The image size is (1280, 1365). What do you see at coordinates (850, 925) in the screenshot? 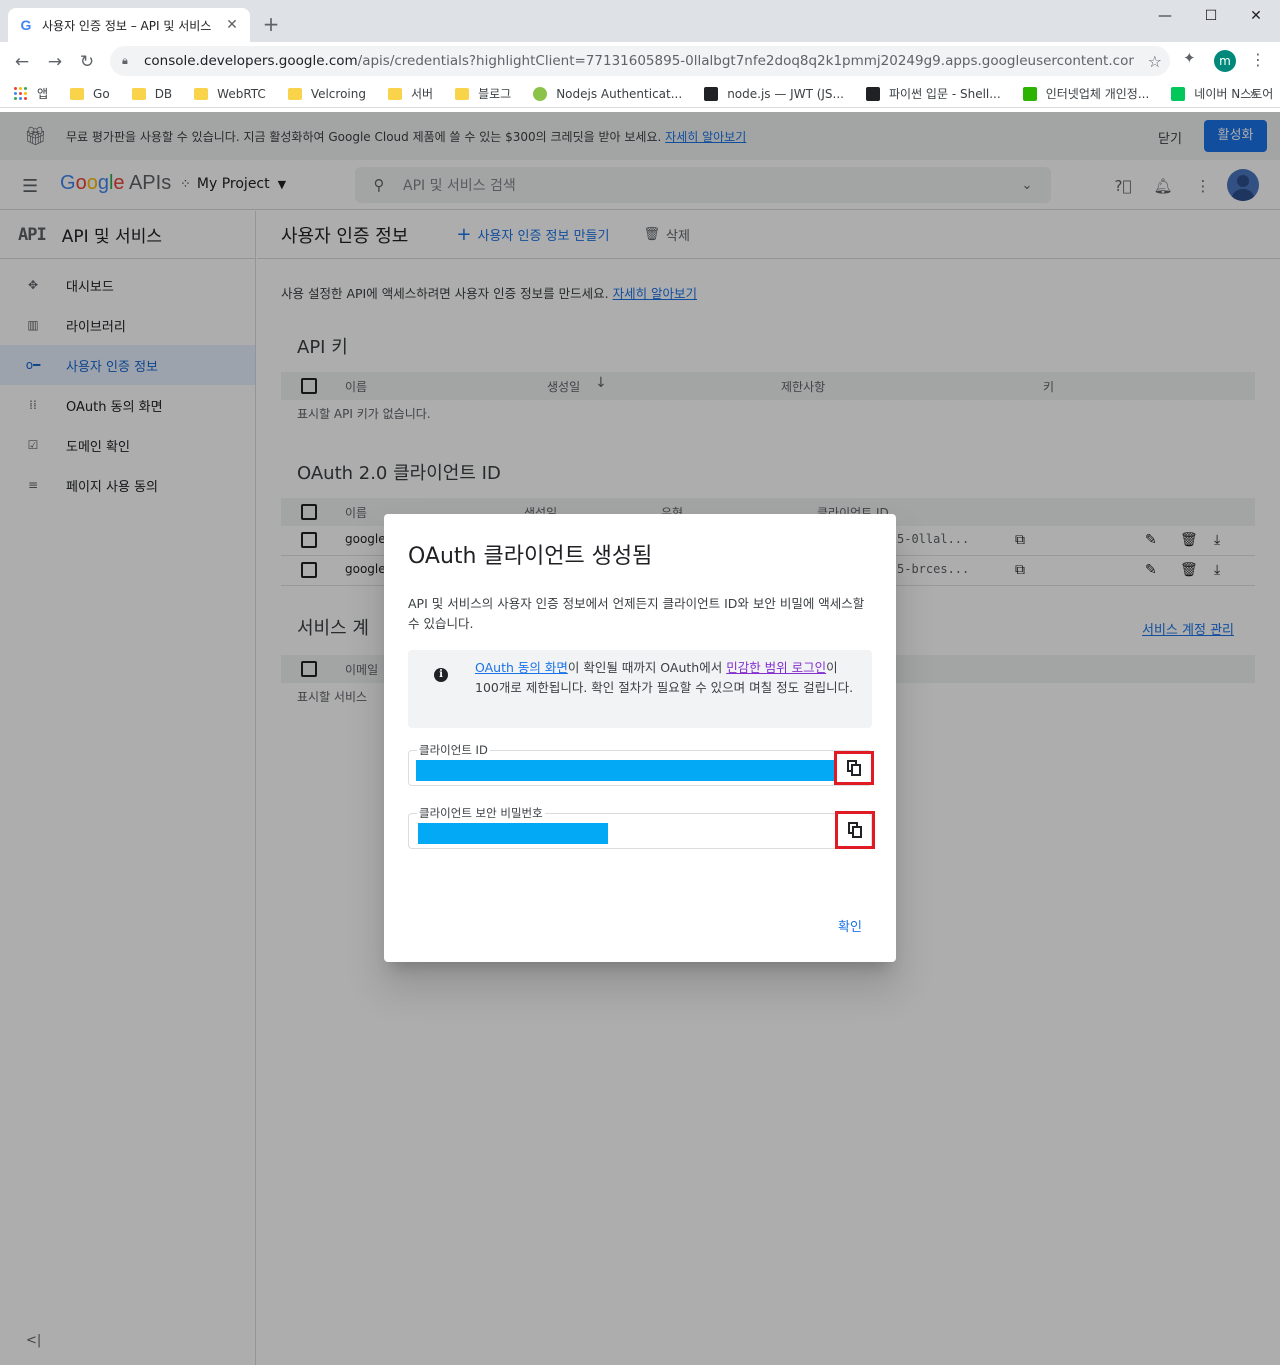
I see `ok-button: 확인` at bounding box center [850, 925].